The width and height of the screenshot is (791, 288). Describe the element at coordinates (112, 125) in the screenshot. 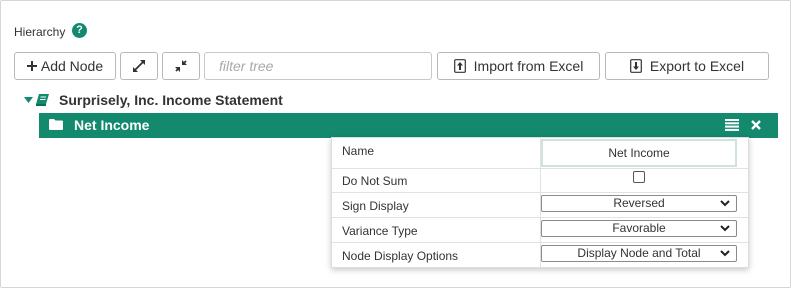

I see `selected-node-label: Net Income` at that location.